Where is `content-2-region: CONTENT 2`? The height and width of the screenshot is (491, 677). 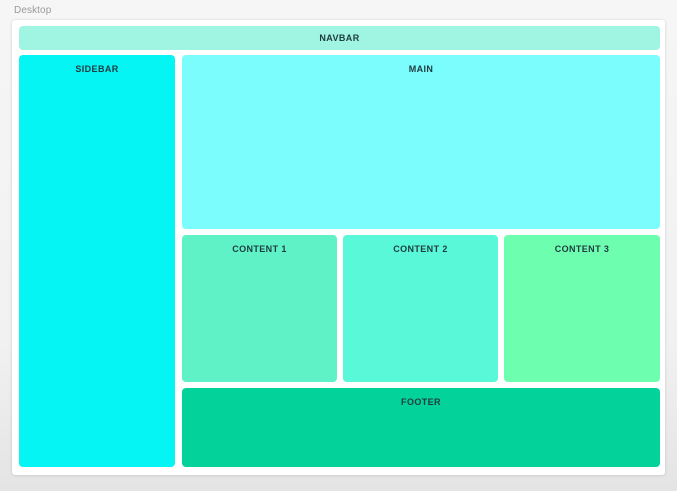 content-2-region: CONTENT 2 is located at coordinates (420, 308).